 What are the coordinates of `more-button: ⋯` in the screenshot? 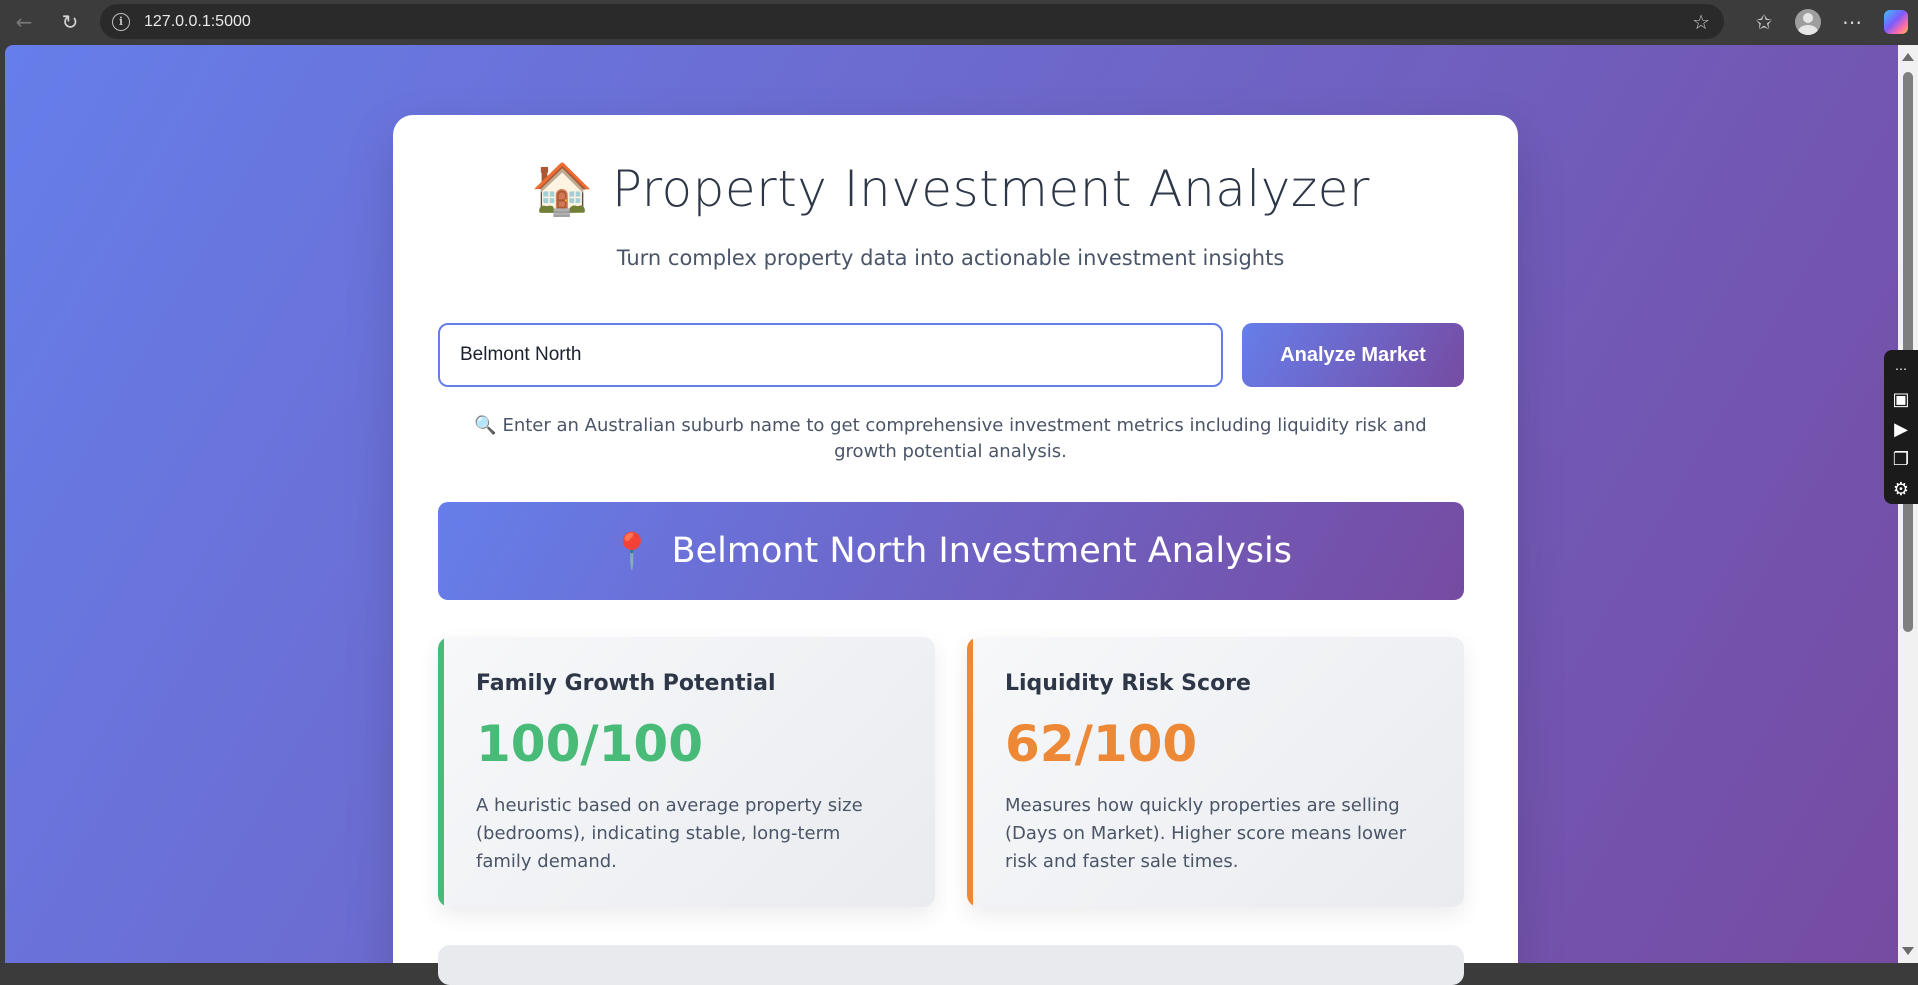 It's located at (1852, 22).